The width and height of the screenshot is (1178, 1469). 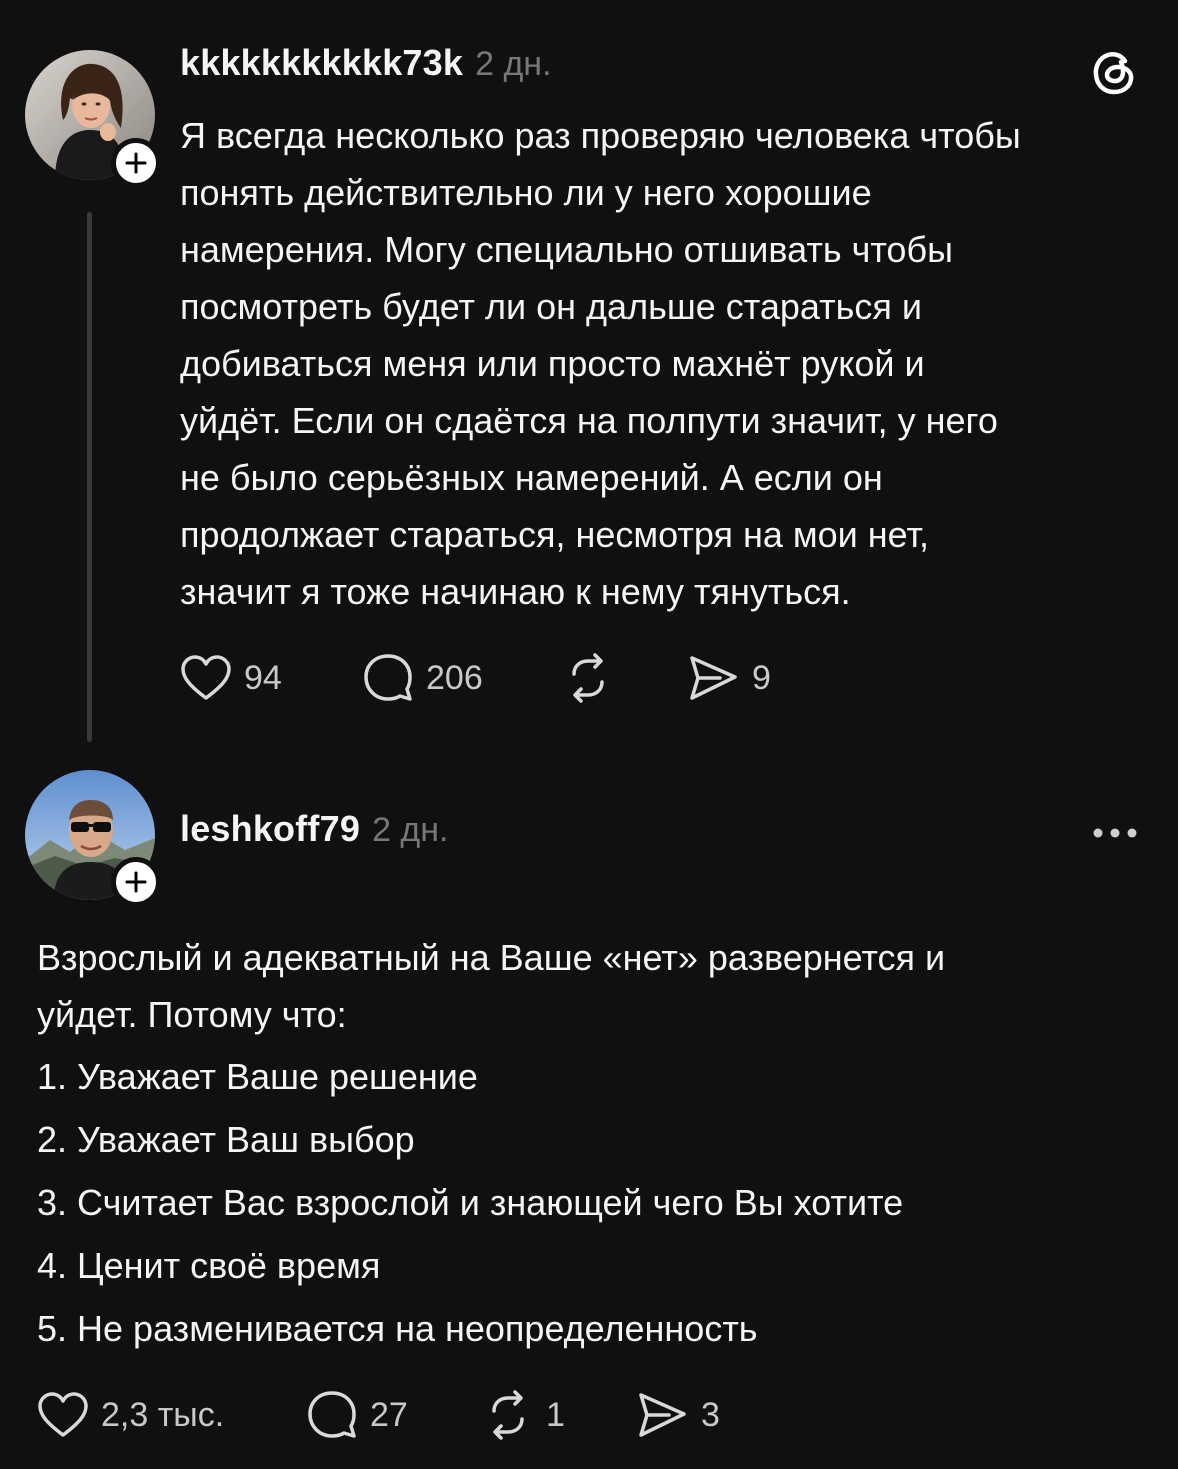 I want to click on post-timestamp: 2 дн., so click(x=513, y=64).